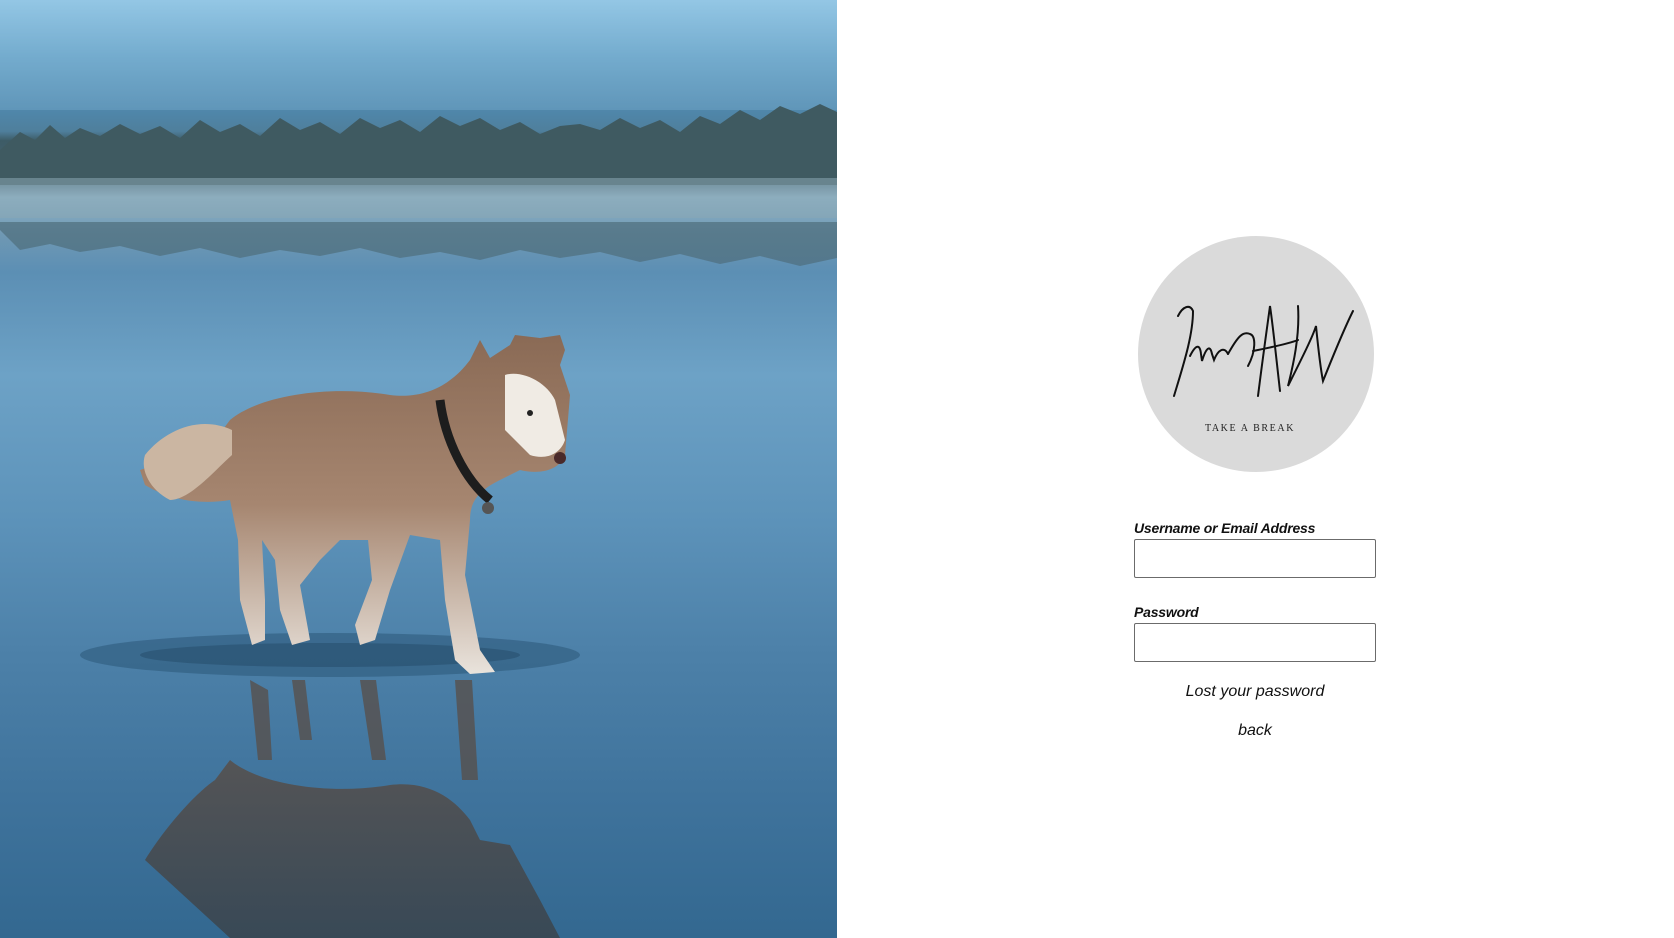 This screenshot has height=938, width=1674. Describe the element at coordinates (1225, 528) in the screenshot. I see `username-label: Username or Email Address` at that location.